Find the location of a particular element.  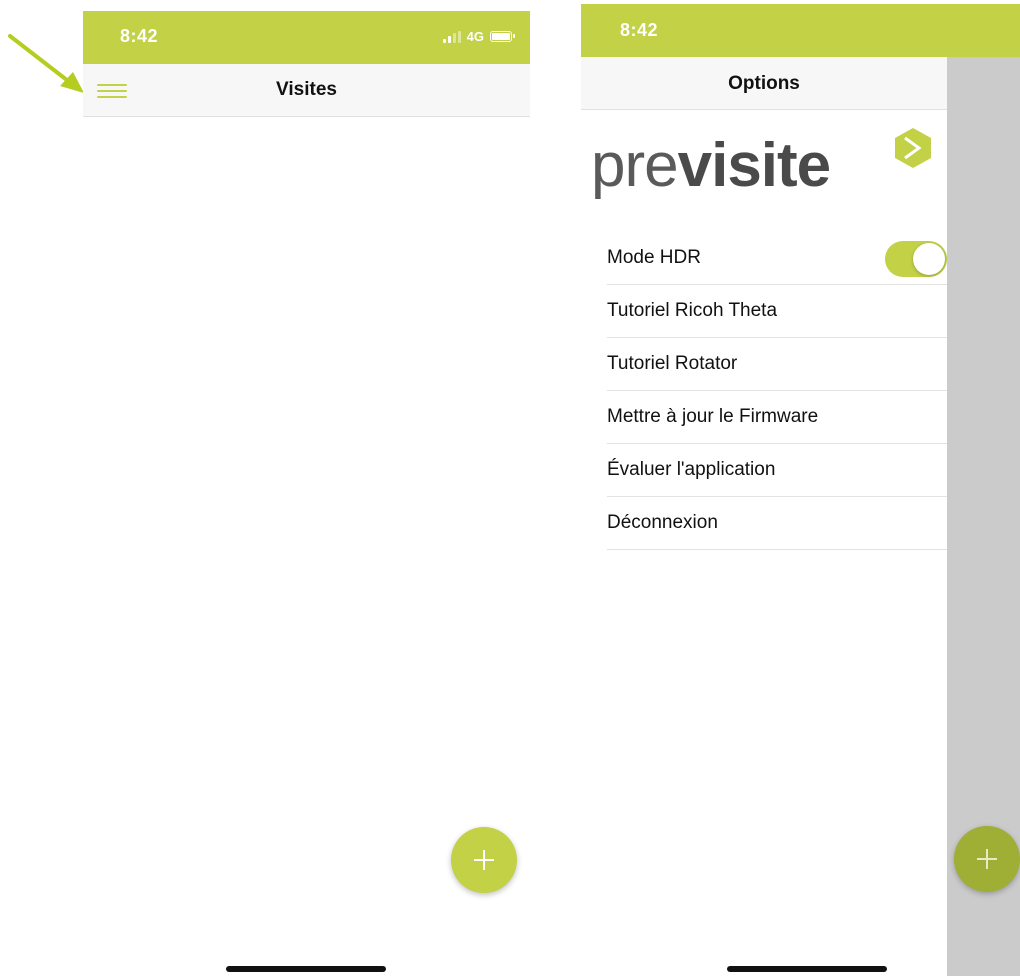

option-label: Tutoriel Rotator is located at coordinates (672, 363).